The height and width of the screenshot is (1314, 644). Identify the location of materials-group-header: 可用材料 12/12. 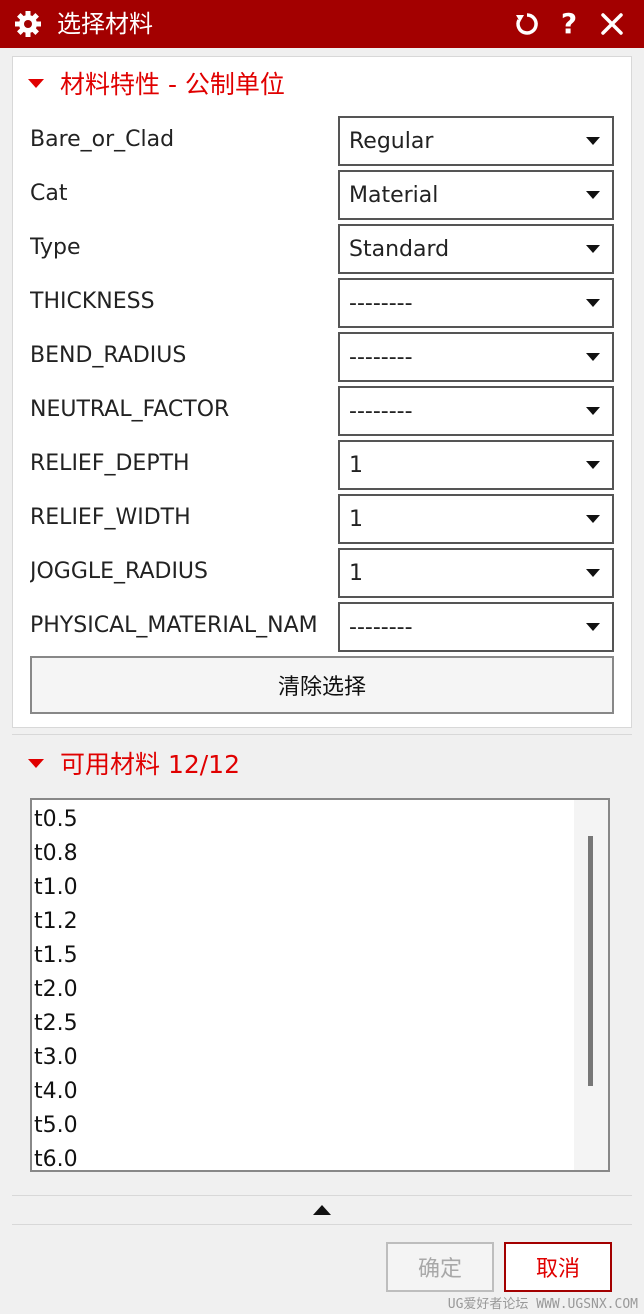
(134, 763).